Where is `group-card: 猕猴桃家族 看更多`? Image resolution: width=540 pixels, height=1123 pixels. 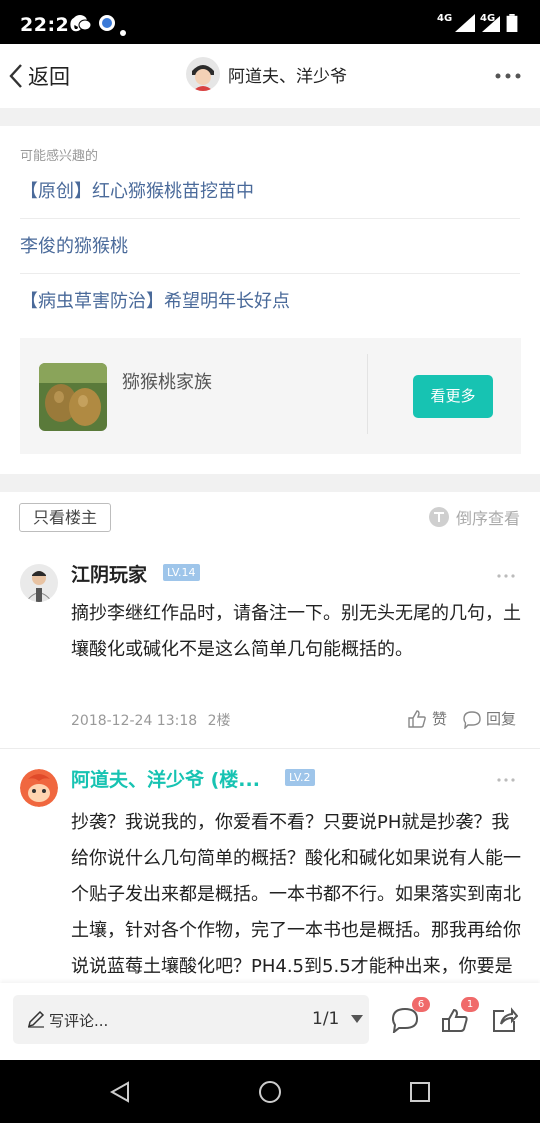 group-card: 猕猴桃家族 看更多 is located at coordinates (270, 396).